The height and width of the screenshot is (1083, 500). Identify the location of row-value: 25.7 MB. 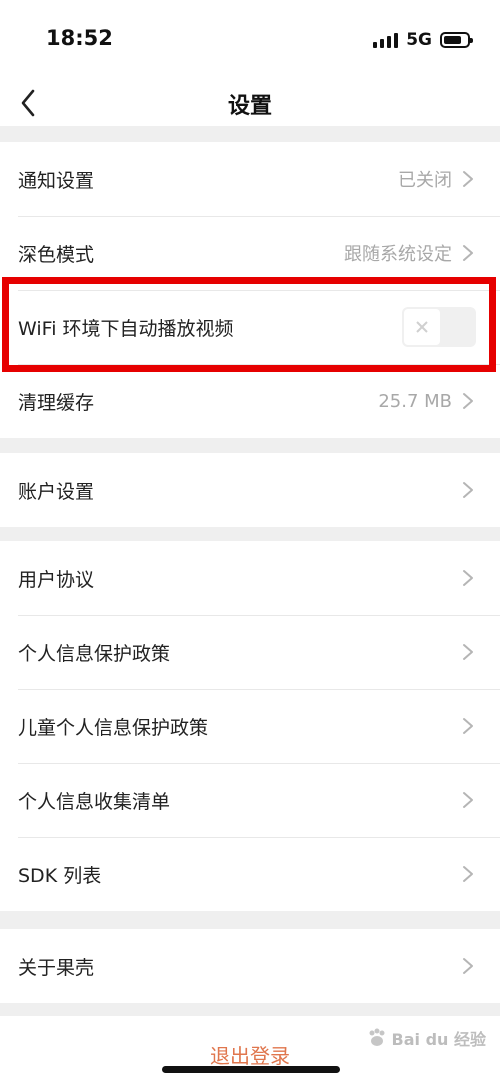
(415, 401).